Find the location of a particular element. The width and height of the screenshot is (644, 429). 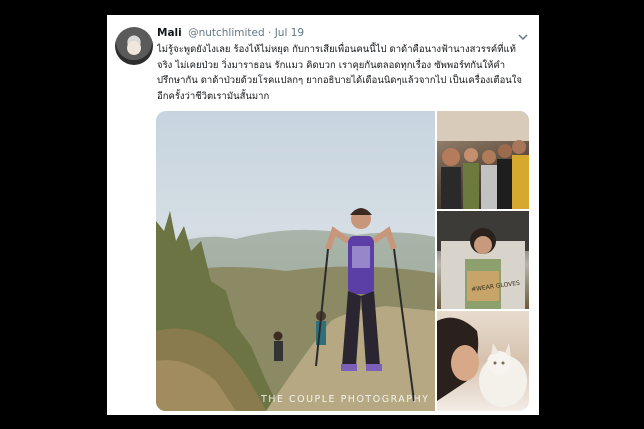

group-photo-illustration is located at coordinates (483, 160).